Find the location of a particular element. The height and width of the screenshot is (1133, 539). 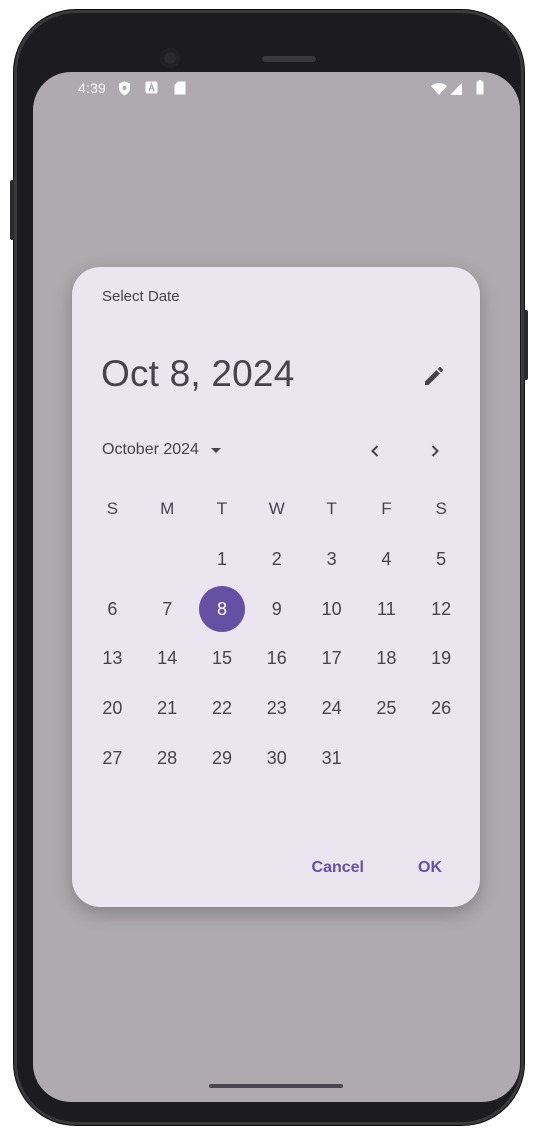

day-number: 14 is located at coordinates (167, 658).